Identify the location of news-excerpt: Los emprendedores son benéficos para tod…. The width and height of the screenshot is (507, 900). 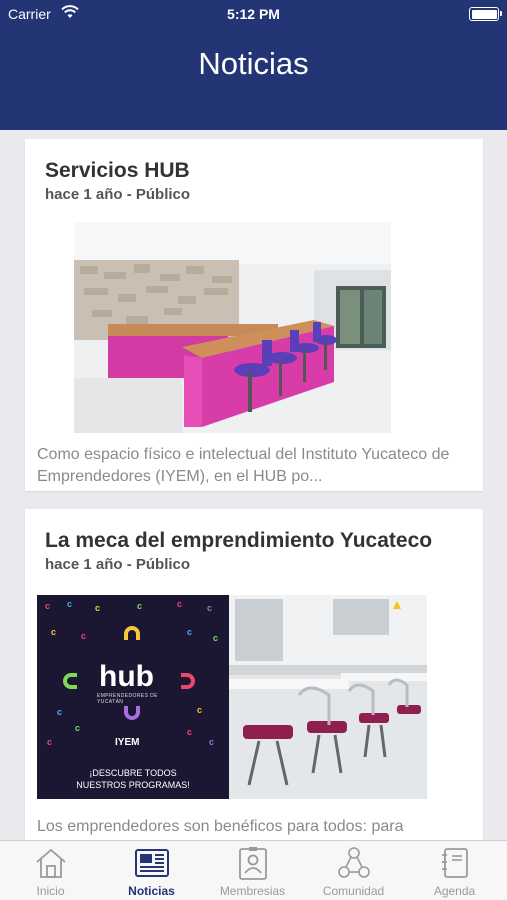
(220, 826).